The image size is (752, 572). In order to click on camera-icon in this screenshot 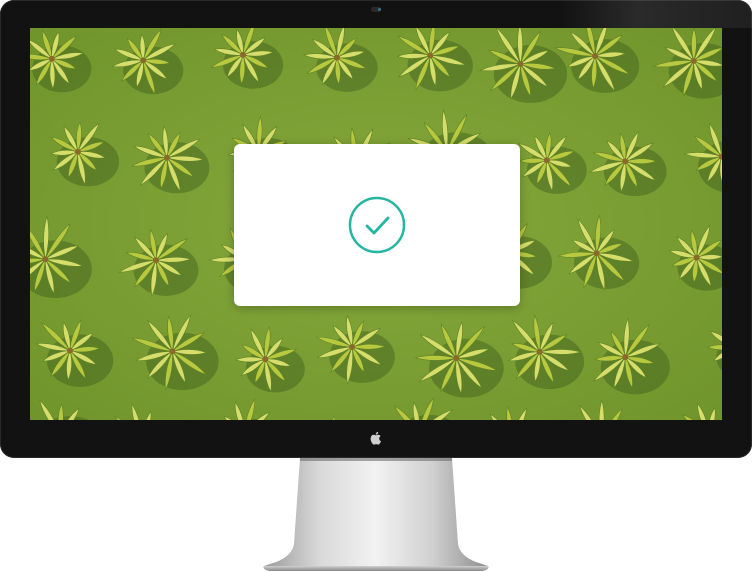, I will do `click(376, 9)`.